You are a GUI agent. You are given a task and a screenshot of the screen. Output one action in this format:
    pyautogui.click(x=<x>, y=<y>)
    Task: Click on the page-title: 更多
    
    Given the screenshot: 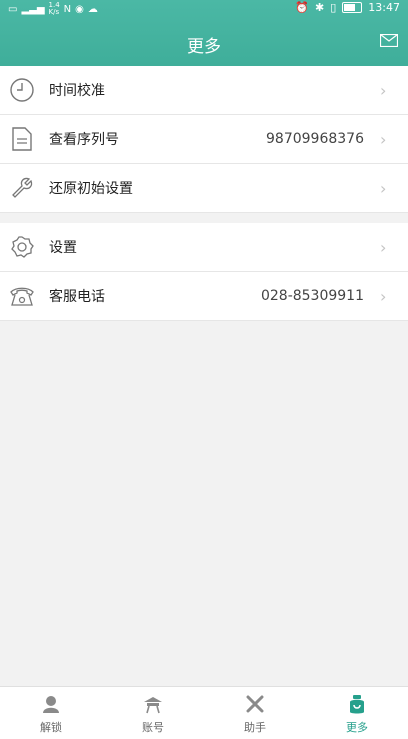 What is the action you would take?
    pyautogui.click(x=204, y=47)
    